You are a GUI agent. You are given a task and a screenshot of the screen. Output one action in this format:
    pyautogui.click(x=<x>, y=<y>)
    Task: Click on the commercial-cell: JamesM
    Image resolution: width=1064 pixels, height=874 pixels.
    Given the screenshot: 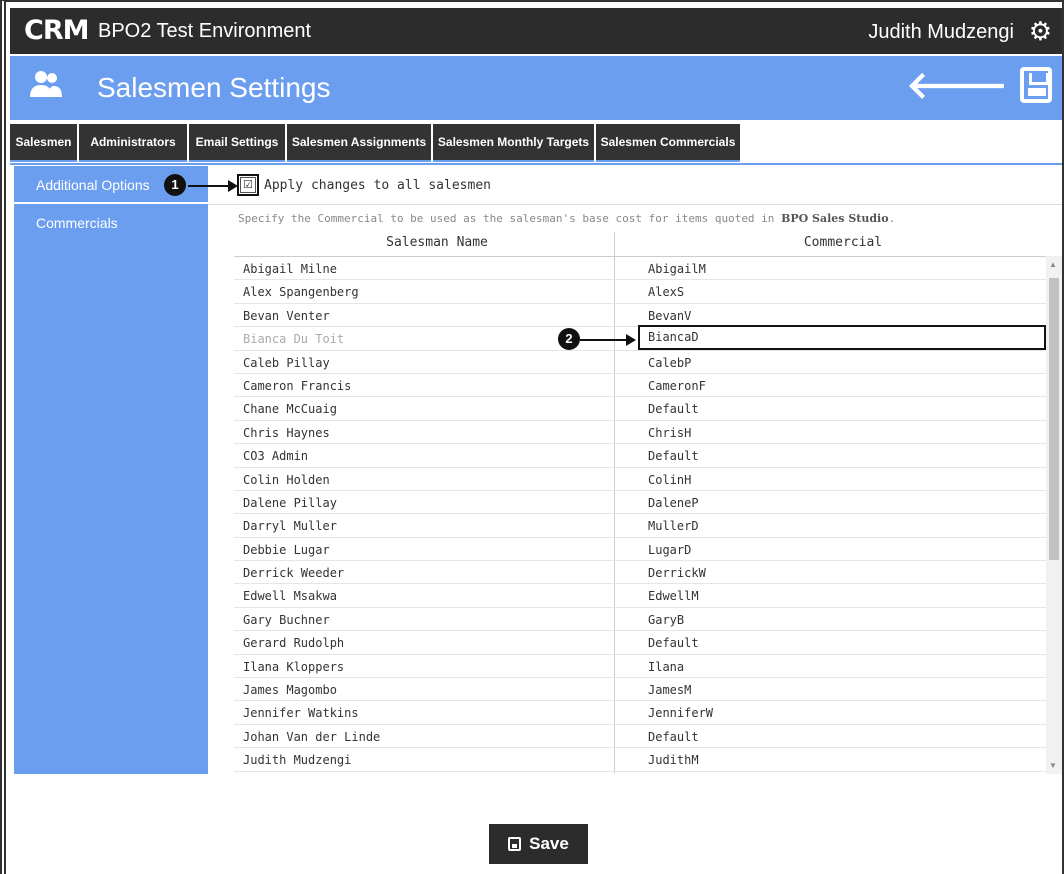 What is the action you would take?
    pyautogui.click(x=669, y=690)
    